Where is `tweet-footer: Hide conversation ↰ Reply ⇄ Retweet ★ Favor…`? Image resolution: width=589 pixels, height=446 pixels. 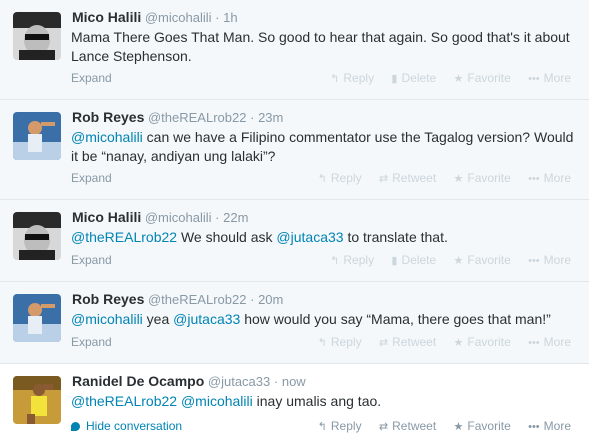 tweet-footer: Hide conversation ↰ Reply ⇄ Retweet ★ Favor… is located at coordinates (326, 426).